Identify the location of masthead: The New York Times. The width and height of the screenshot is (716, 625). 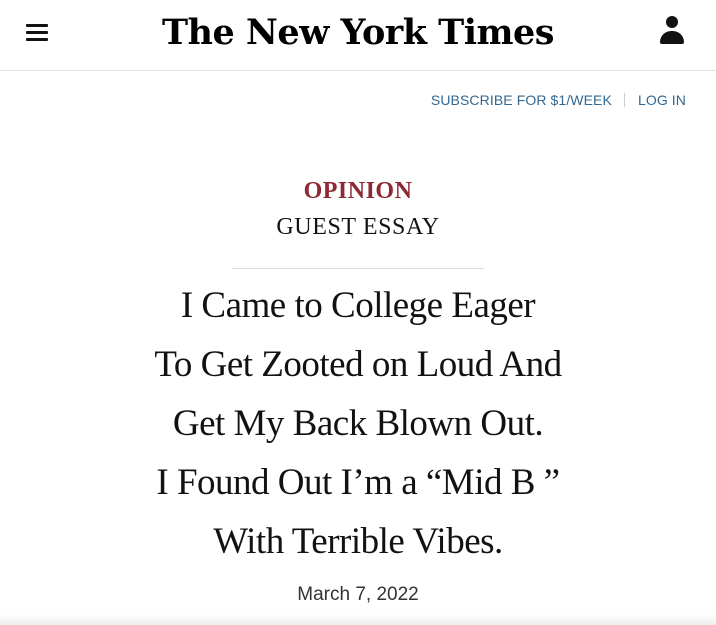
(358, 35).